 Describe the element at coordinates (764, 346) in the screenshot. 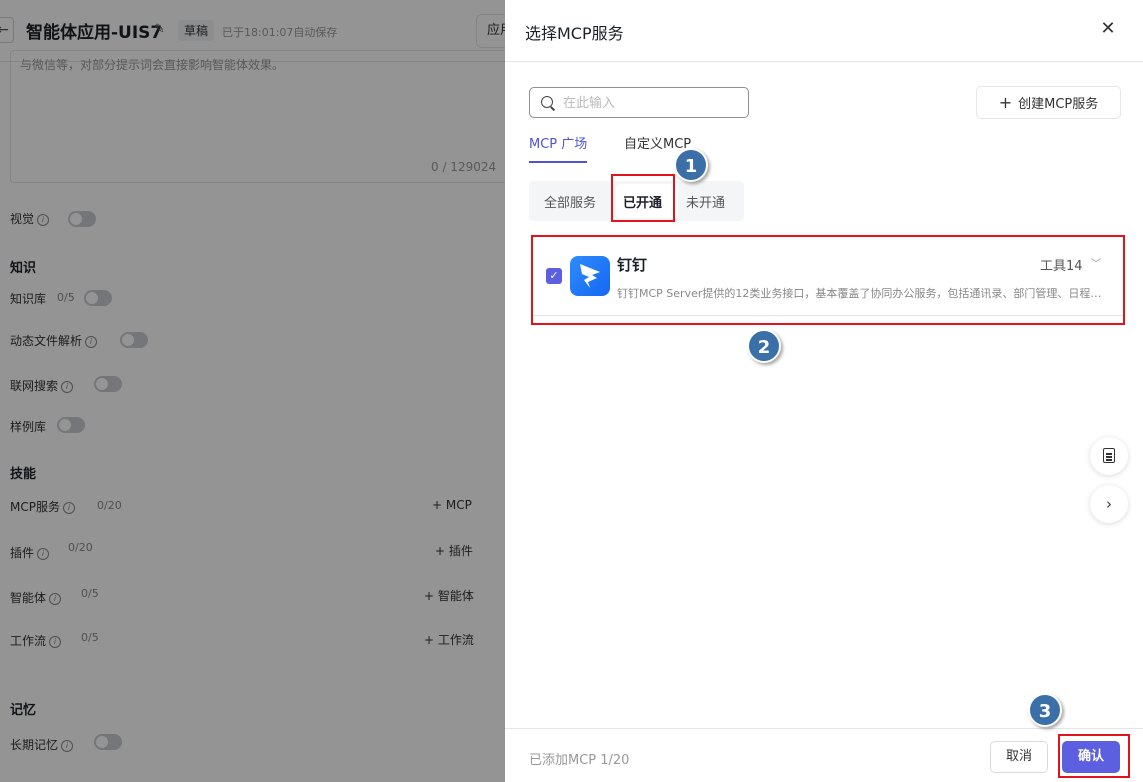

I see `step-badge-2: 2` at that location.